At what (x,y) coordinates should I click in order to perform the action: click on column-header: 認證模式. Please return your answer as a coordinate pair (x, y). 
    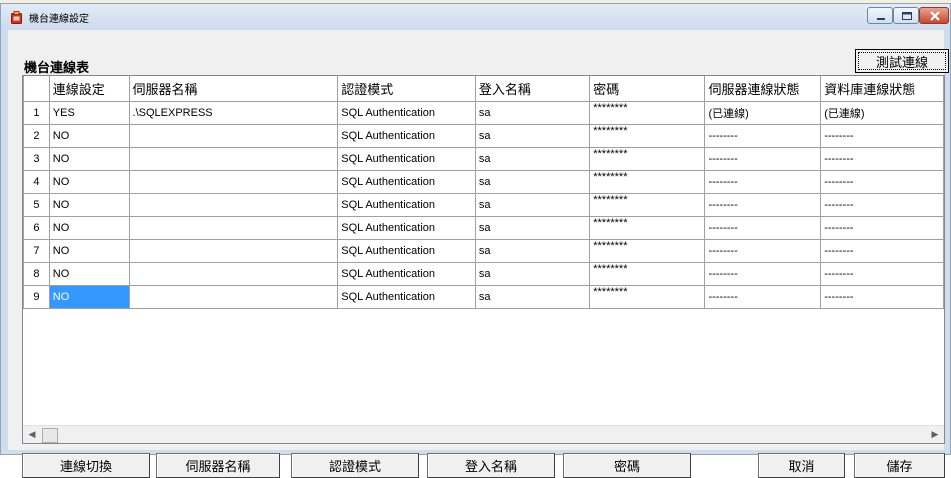
    Looking at the image, I should click on (406, 89).